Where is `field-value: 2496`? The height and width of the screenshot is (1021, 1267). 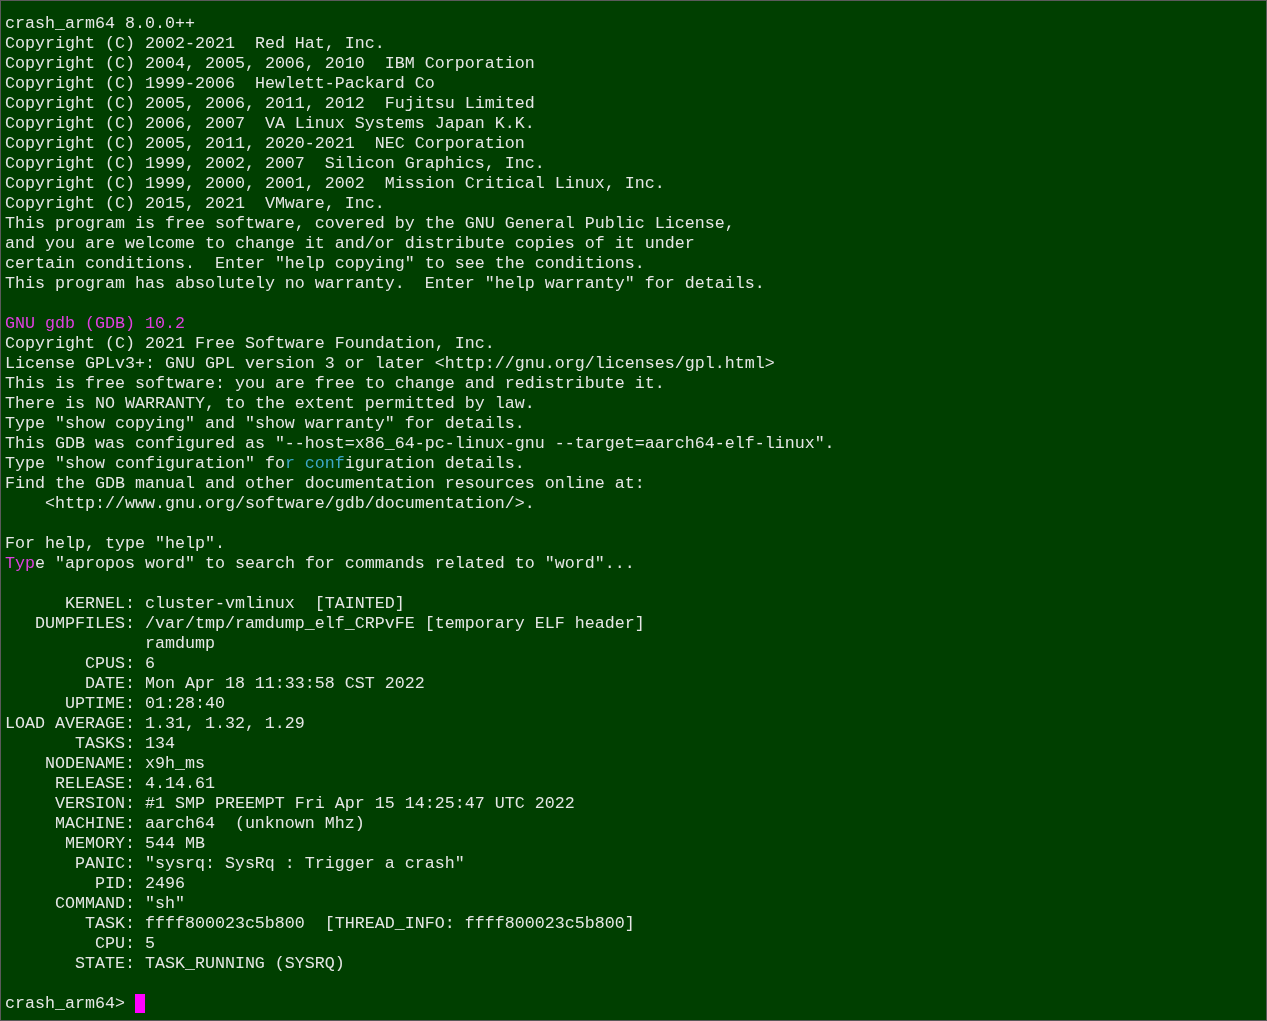 field-value: 2496 is located at coordinates (164, 884).